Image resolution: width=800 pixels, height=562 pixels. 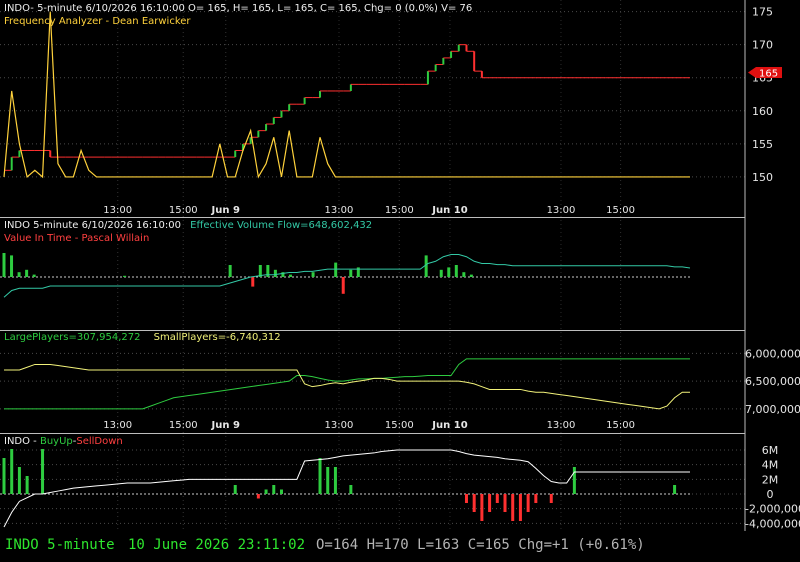 What do you see at coordinates (770, 494) in the screenshot?
I see `buyup-tick-label: 0` at bounding box center [770, 494].